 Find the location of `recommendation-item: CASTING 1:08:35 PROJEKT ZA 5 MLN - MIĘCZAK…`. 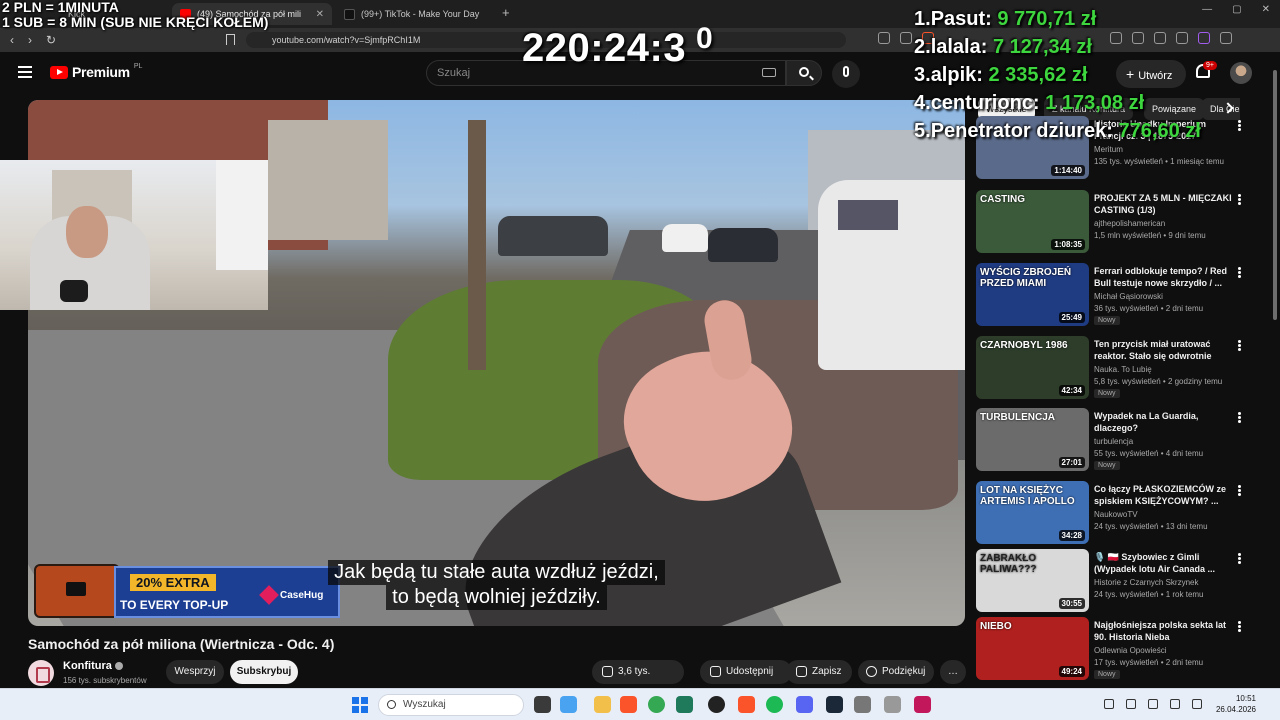

recommendation-item: CASTING 1:08:35 PROJEKT ZA 5 MLN - MIĘCZAK… is located at coordinates (1124, 223).